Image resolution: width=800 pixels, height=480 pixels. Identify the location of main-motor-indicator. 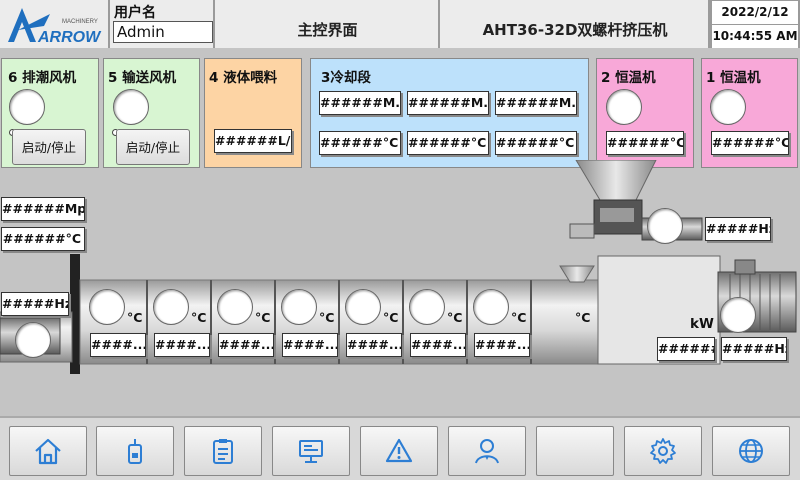
(738, 315).